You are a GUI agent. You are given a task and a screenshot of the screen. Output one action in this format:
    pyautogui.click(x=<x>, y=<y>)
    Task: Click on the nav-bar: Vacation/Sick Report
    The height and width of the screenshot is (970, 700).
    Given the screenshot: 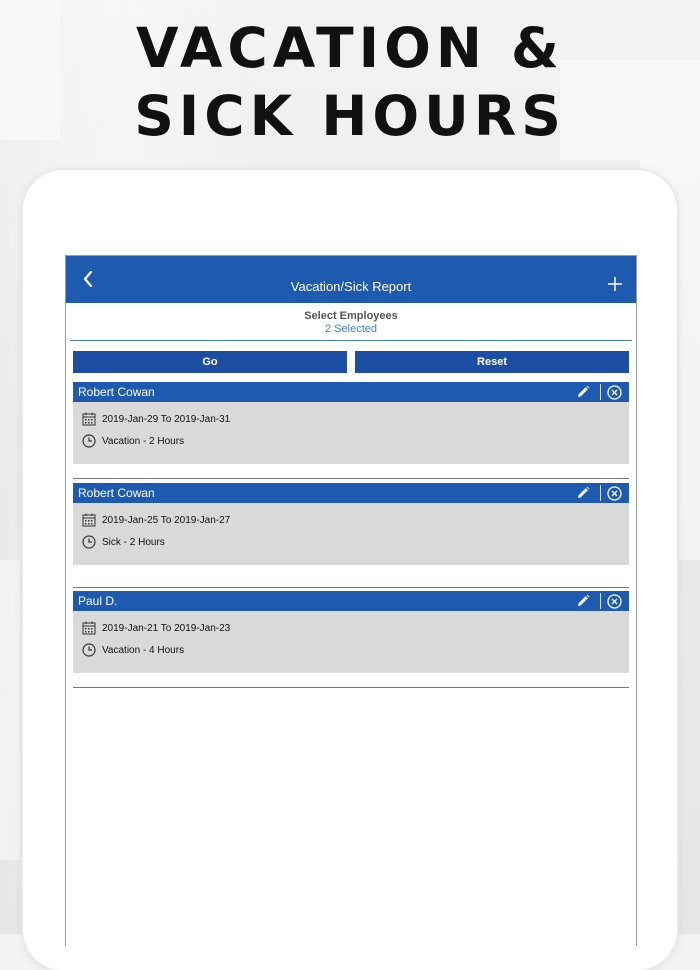 What is the action you would take?
    pyautogui.click(x=351, y=279)
    